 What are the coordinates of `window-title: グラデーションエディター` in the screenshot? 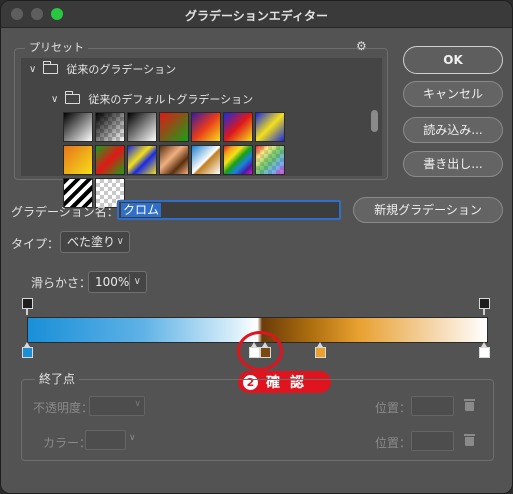 It's located at (256, 16).